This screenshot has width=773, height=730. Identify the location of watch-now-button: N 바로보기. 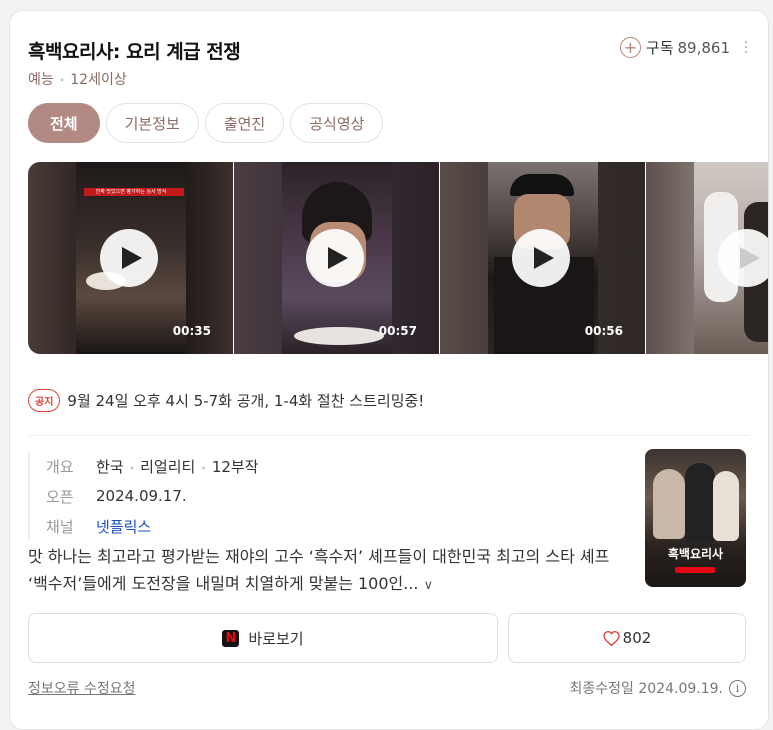
(263, 638).